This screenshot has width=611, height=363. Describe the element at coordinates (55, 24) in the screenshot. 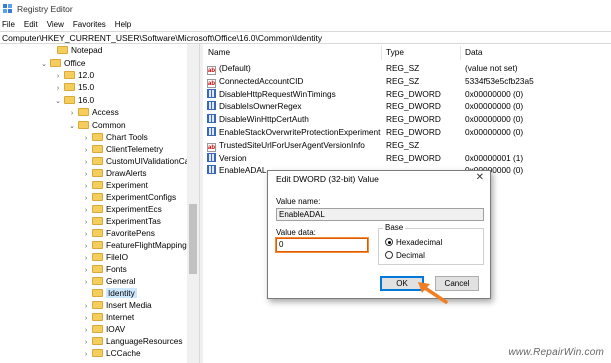

I see `menu-view: View` at that location.